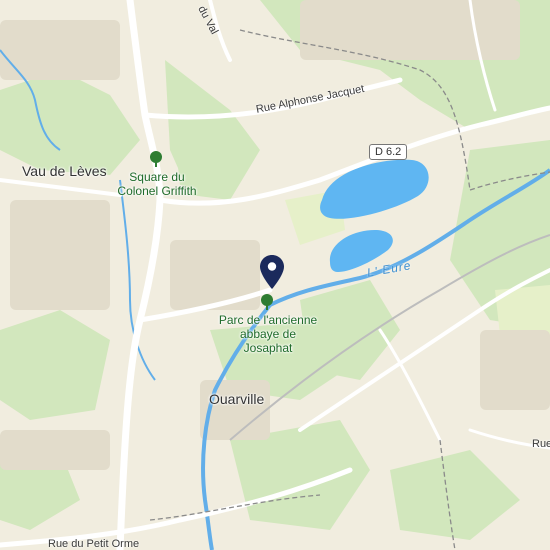 The width and height of the screenshot is (550, 550). I want to click on road-shield-d62: D 6.2, so click(388, 152).